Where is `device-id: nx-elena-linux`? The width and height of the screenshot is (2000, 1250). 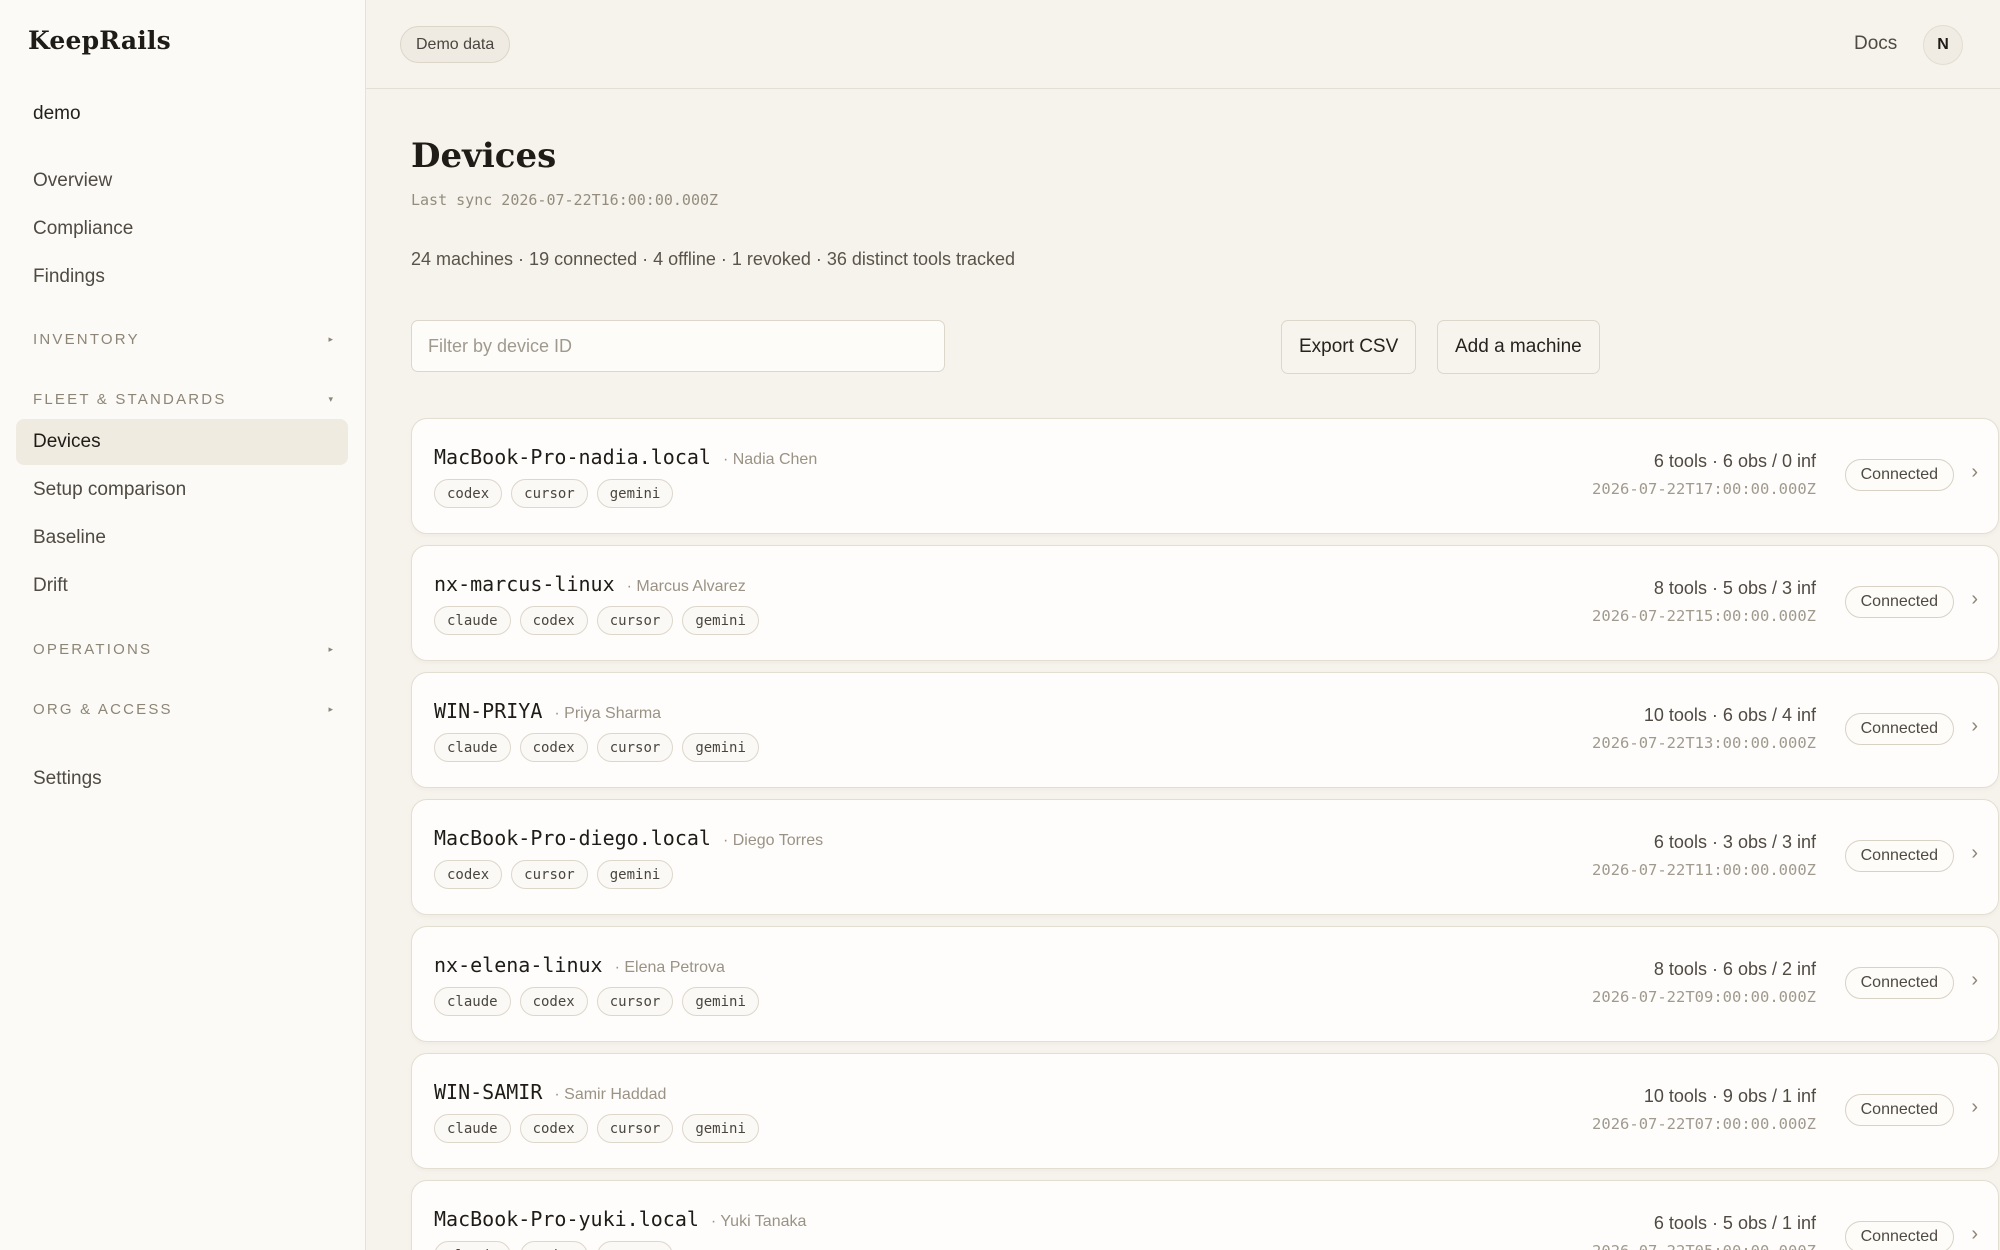 device-id: nx-elena-linux is located at coordinates (518, 965).